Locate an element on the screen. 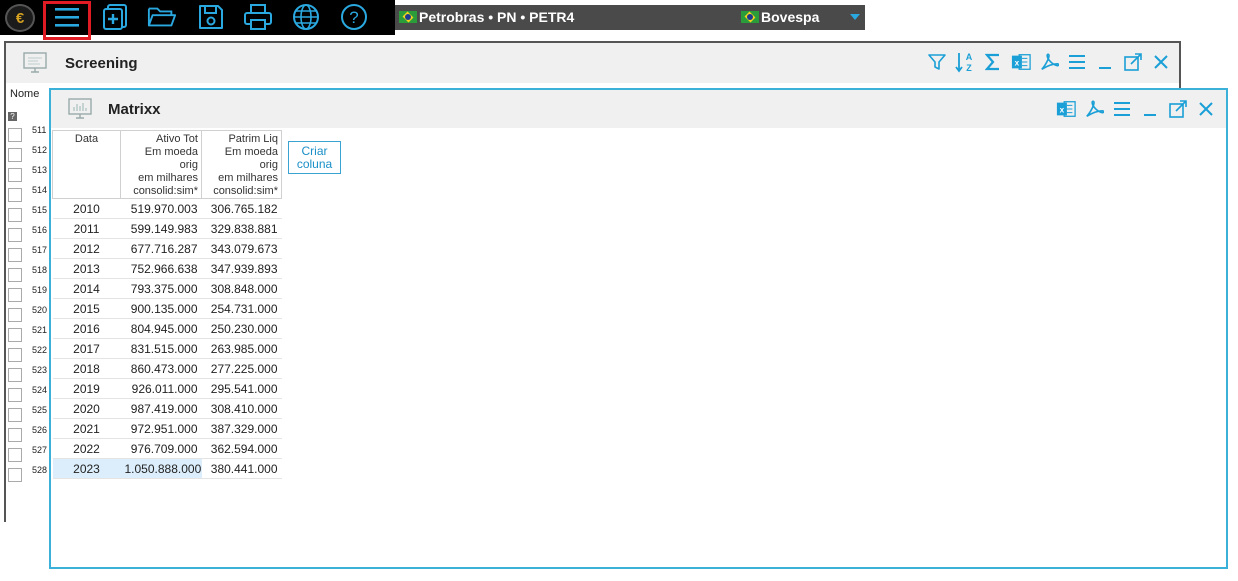  value-cell: 900.135.000 is located at coordinates (161, 308).